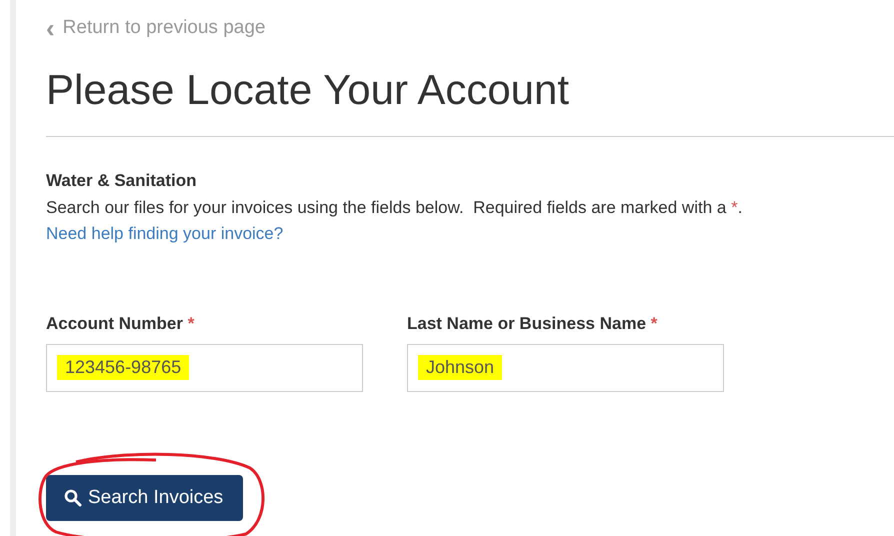 This screenshot has height=536, width=894. What do you see at coordinates (121, 324) in the screenshot?
I see `field-label: Account Number *` at bounding box center [121, 324].